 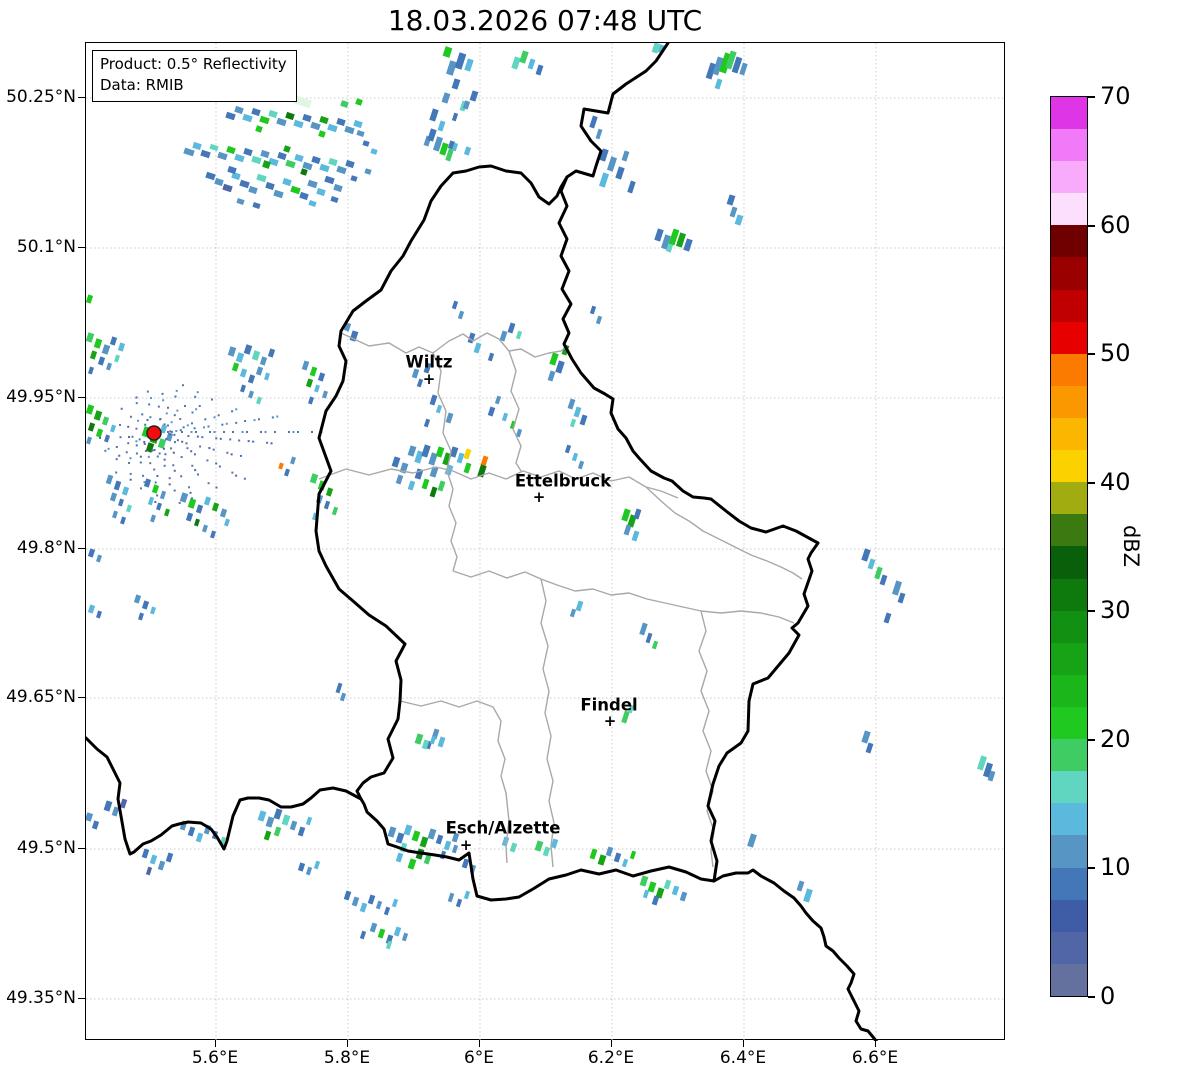 I want to click on data-source-line: Data: RMIB, so click(x=142, y=85).